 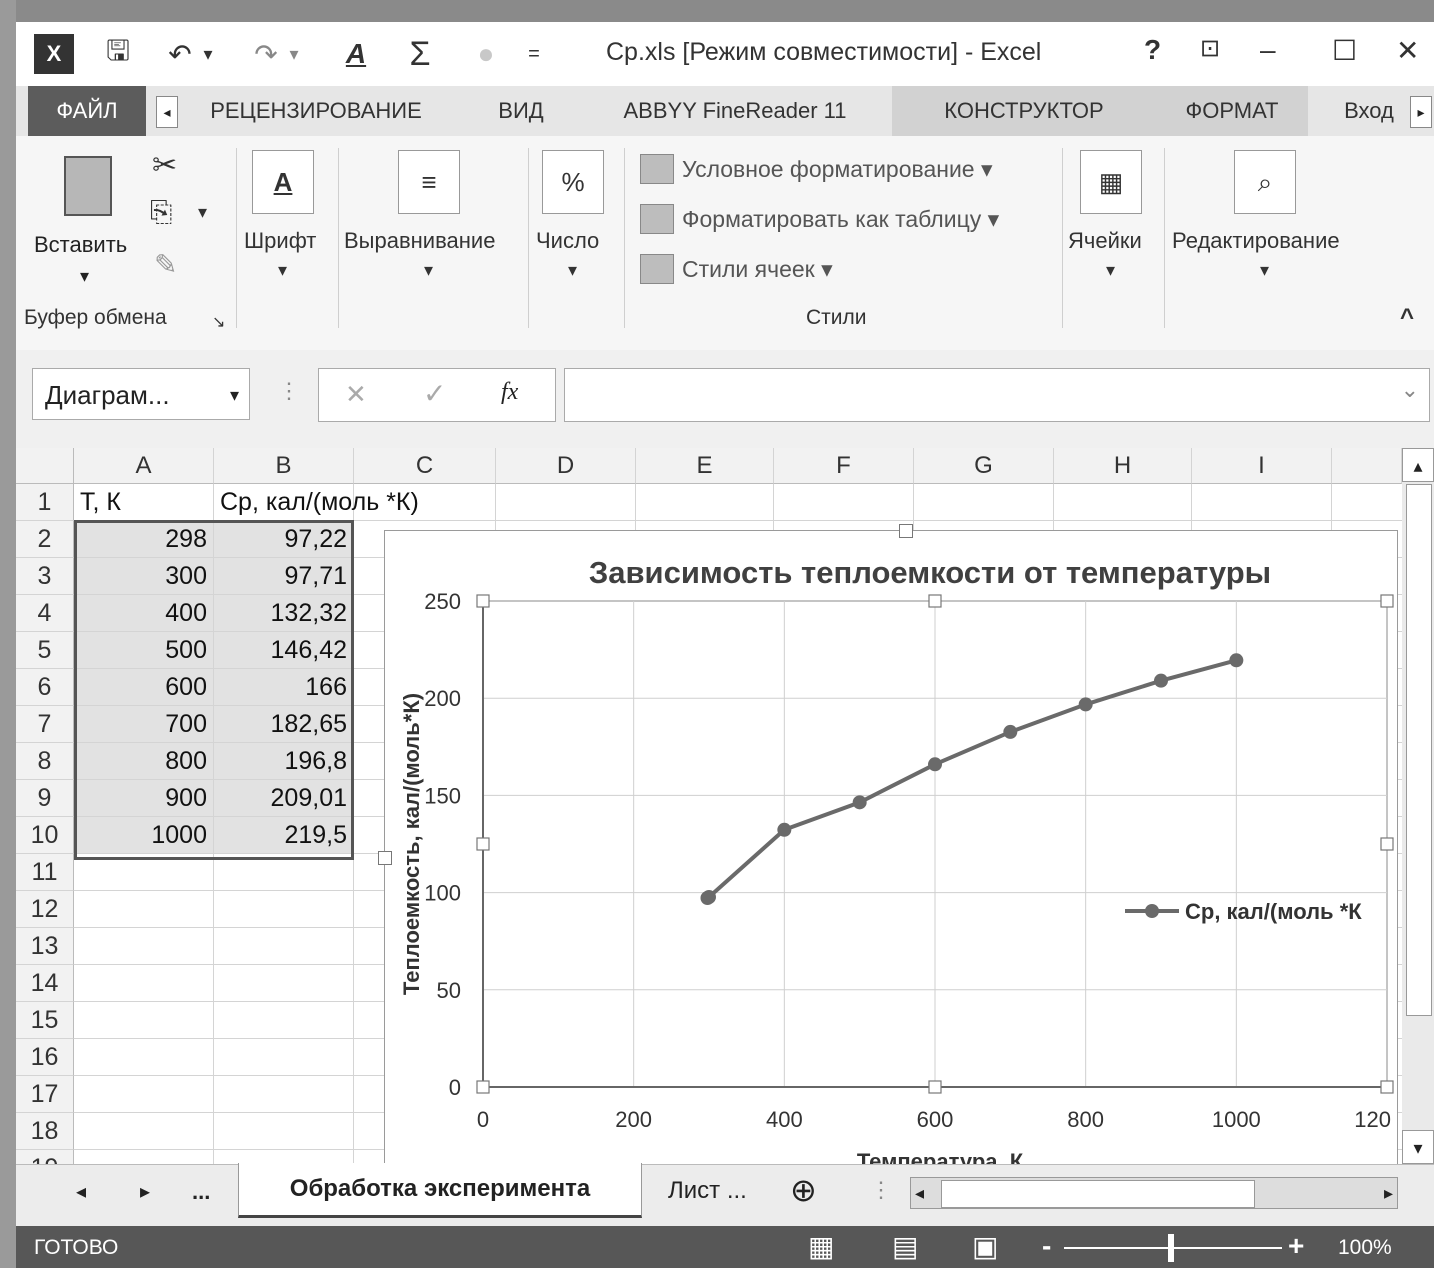 What do you see at coordinates (572, 270) in the screenshot?
I see `number-dropdown-icon: ▾` at bounding box center [572, 270].